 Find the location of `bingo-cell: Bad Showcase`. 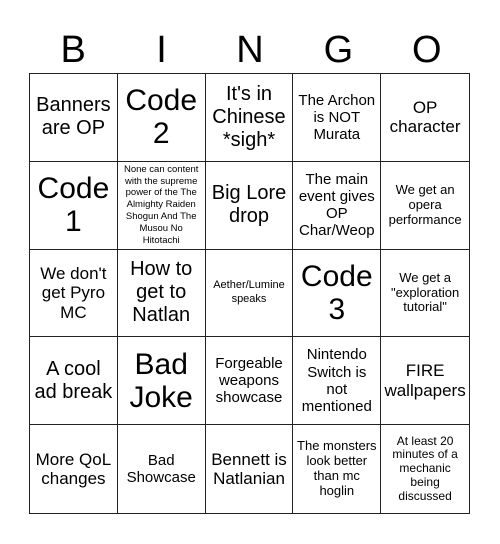

bingo-cell: Bad Showcase is located at coordinates (162, 469).